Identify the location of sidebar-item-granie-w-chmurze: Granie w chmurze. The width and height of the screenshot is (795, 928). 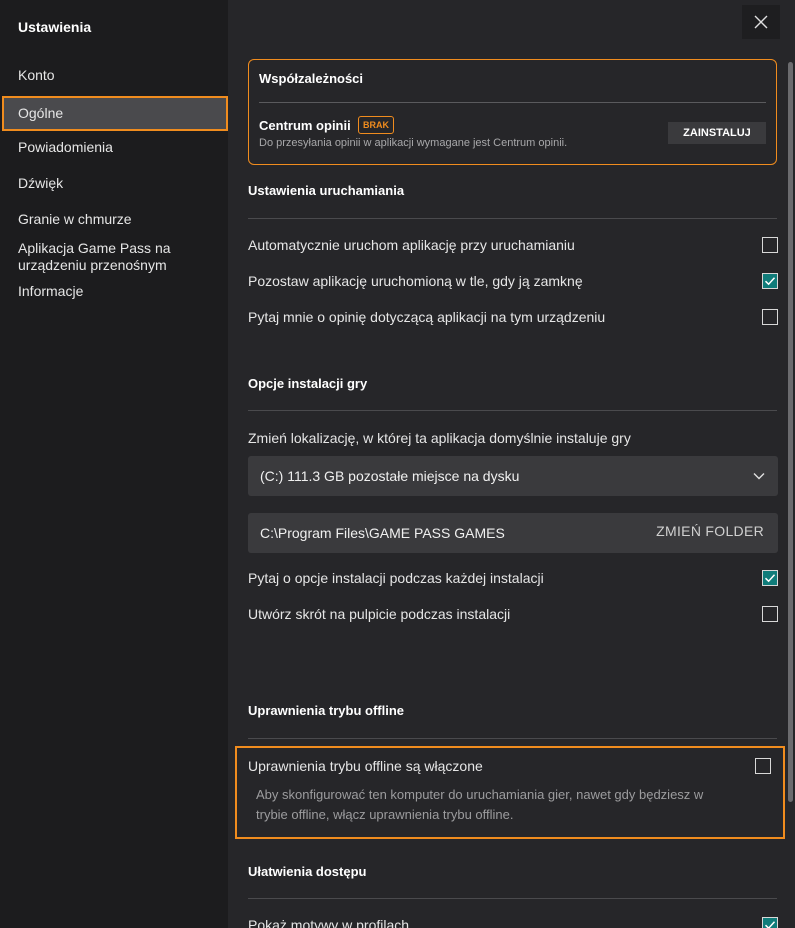
(114, 219).